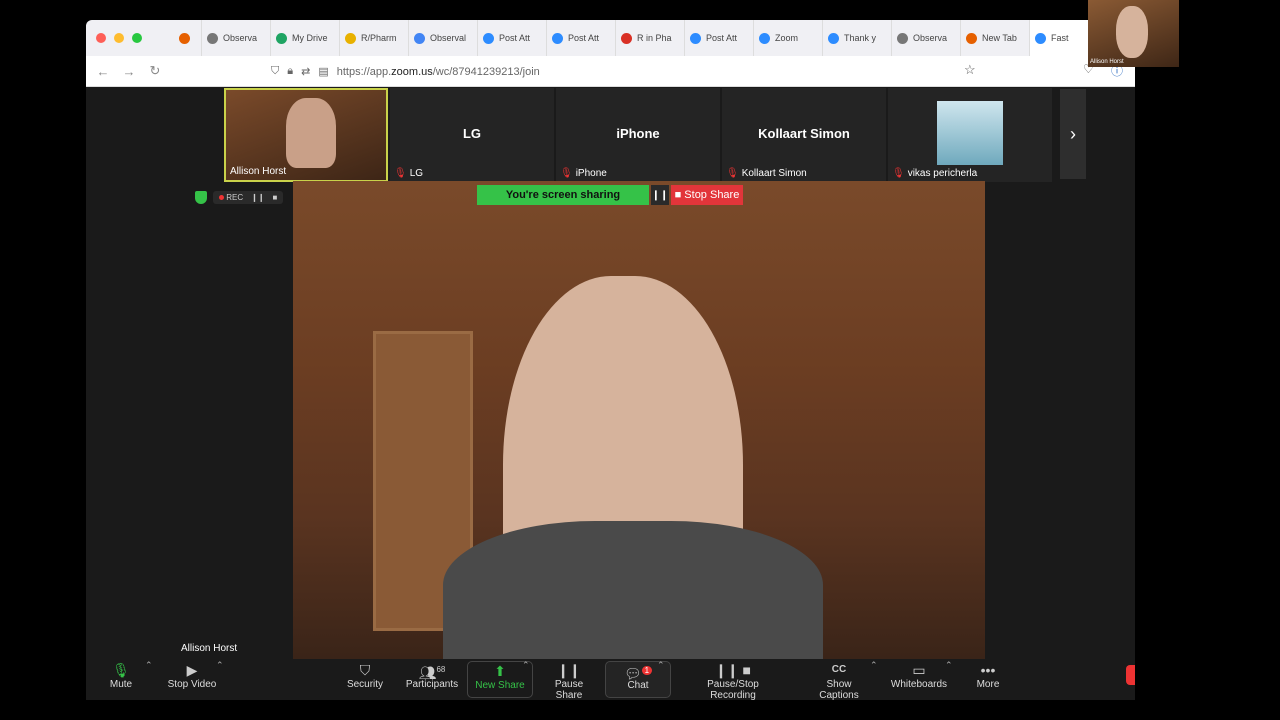 The width and height of the screenshot is (1280, 720). Describe the element at coordinates (103, 71) in the screenshot. I see `back-icon: ←` at that location.